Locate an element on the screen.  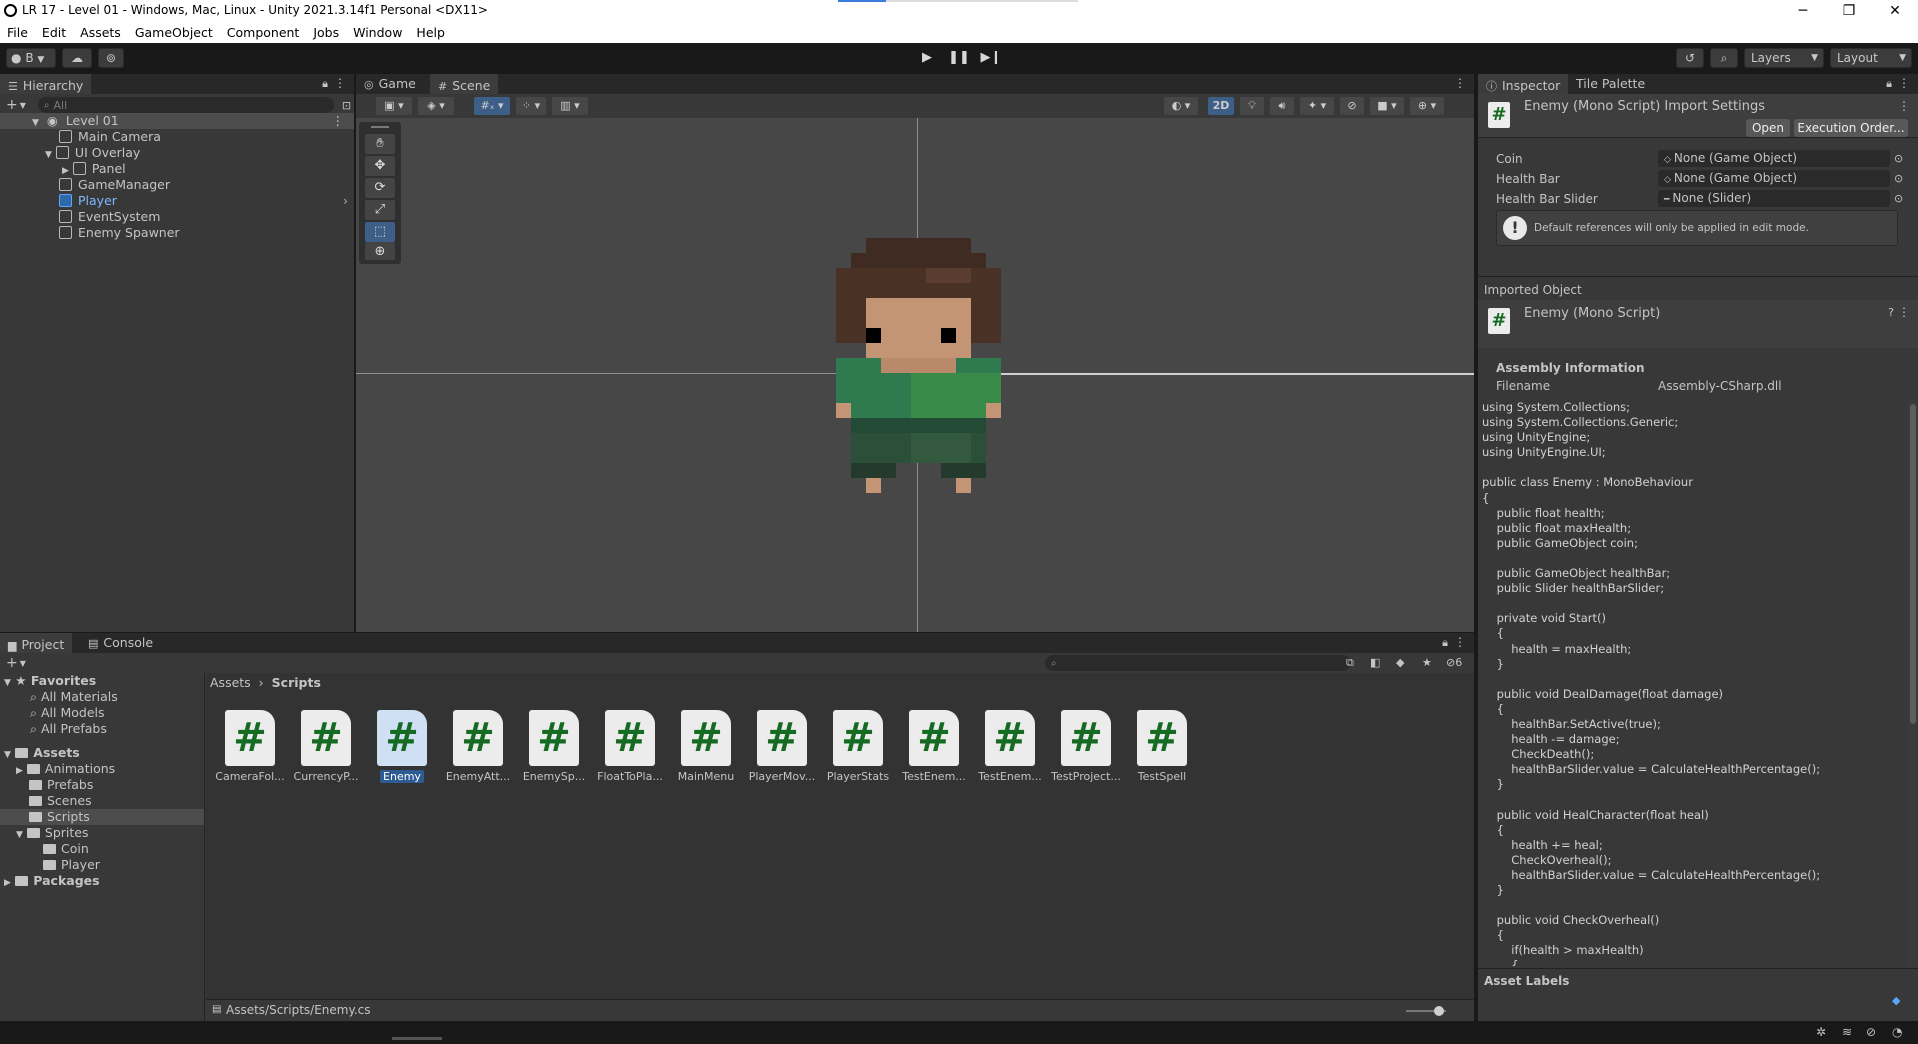
scene-visibility-icon: ⊡ is located at coordinates (346, 105).